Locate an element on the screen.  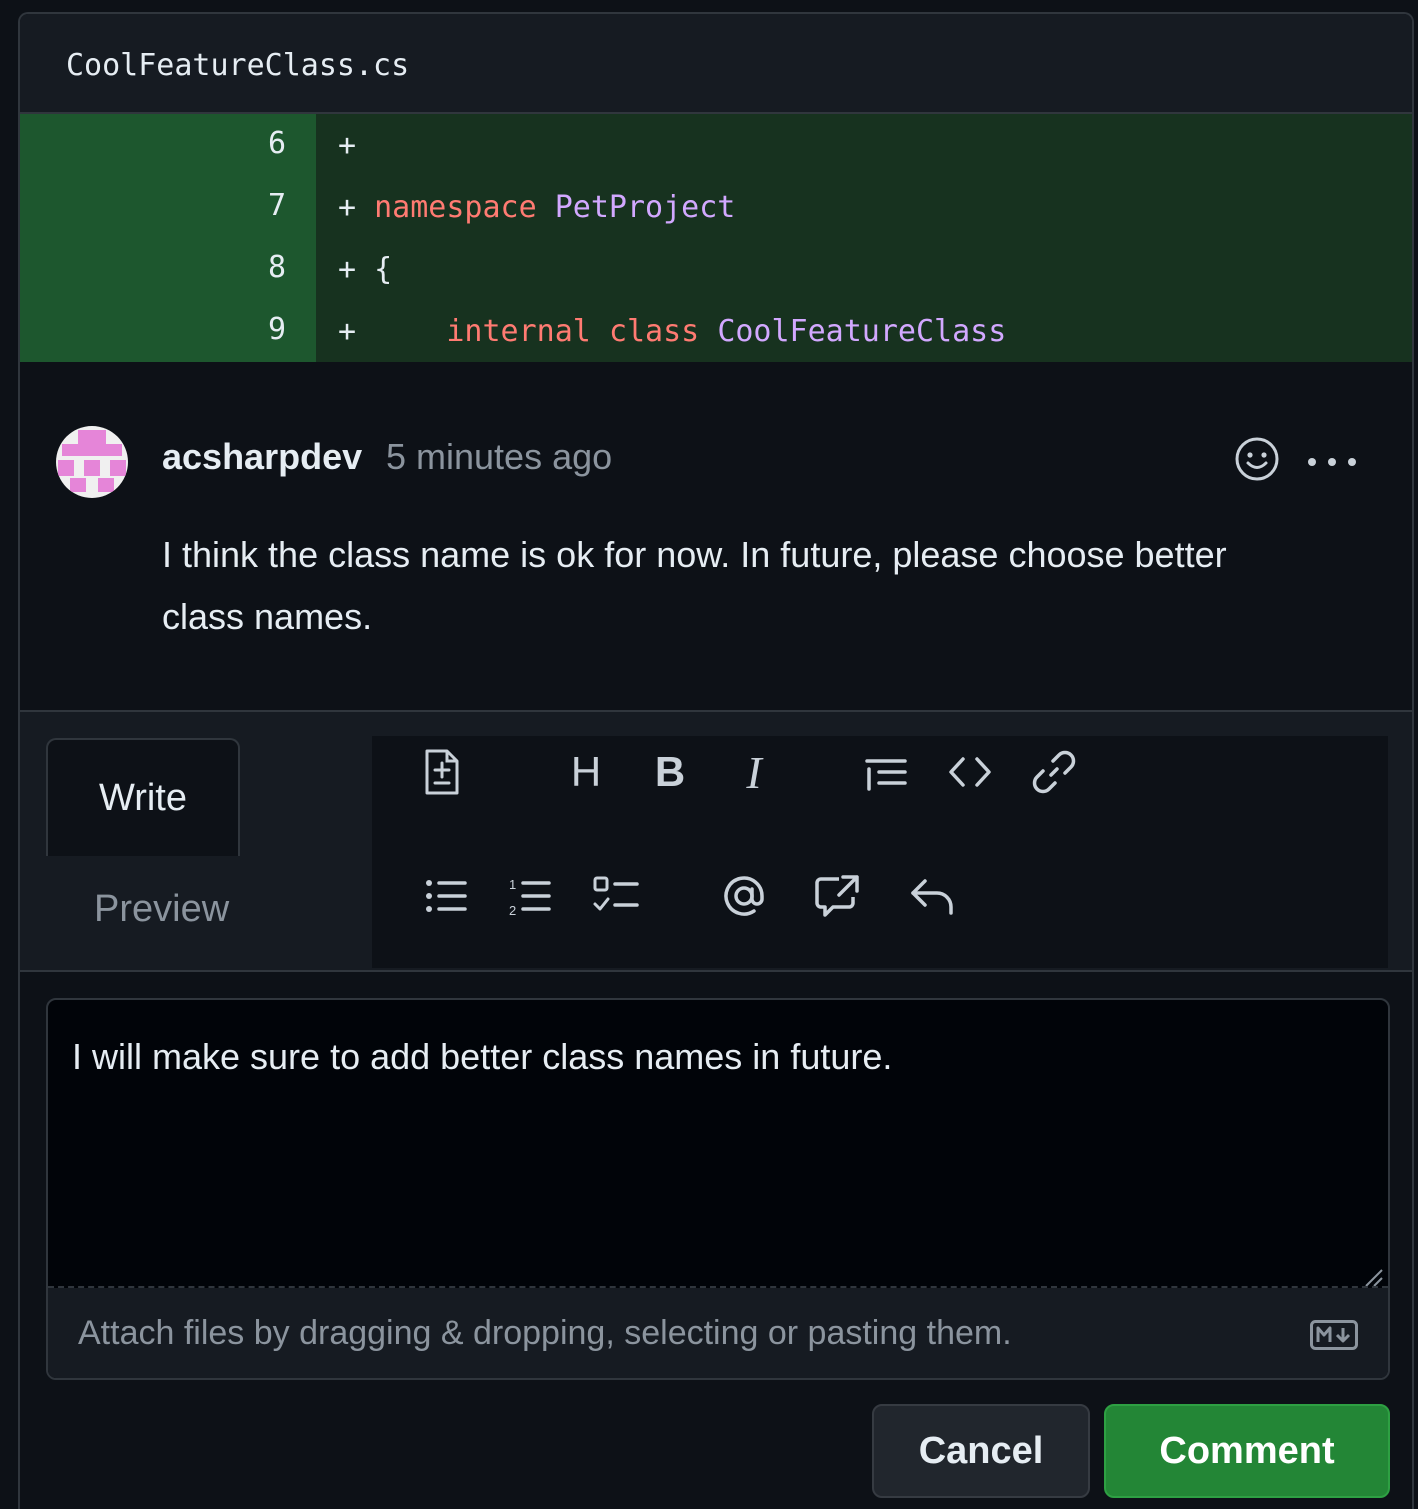
code-cell: + namespace PetProject is located at coordinates (864, 207).